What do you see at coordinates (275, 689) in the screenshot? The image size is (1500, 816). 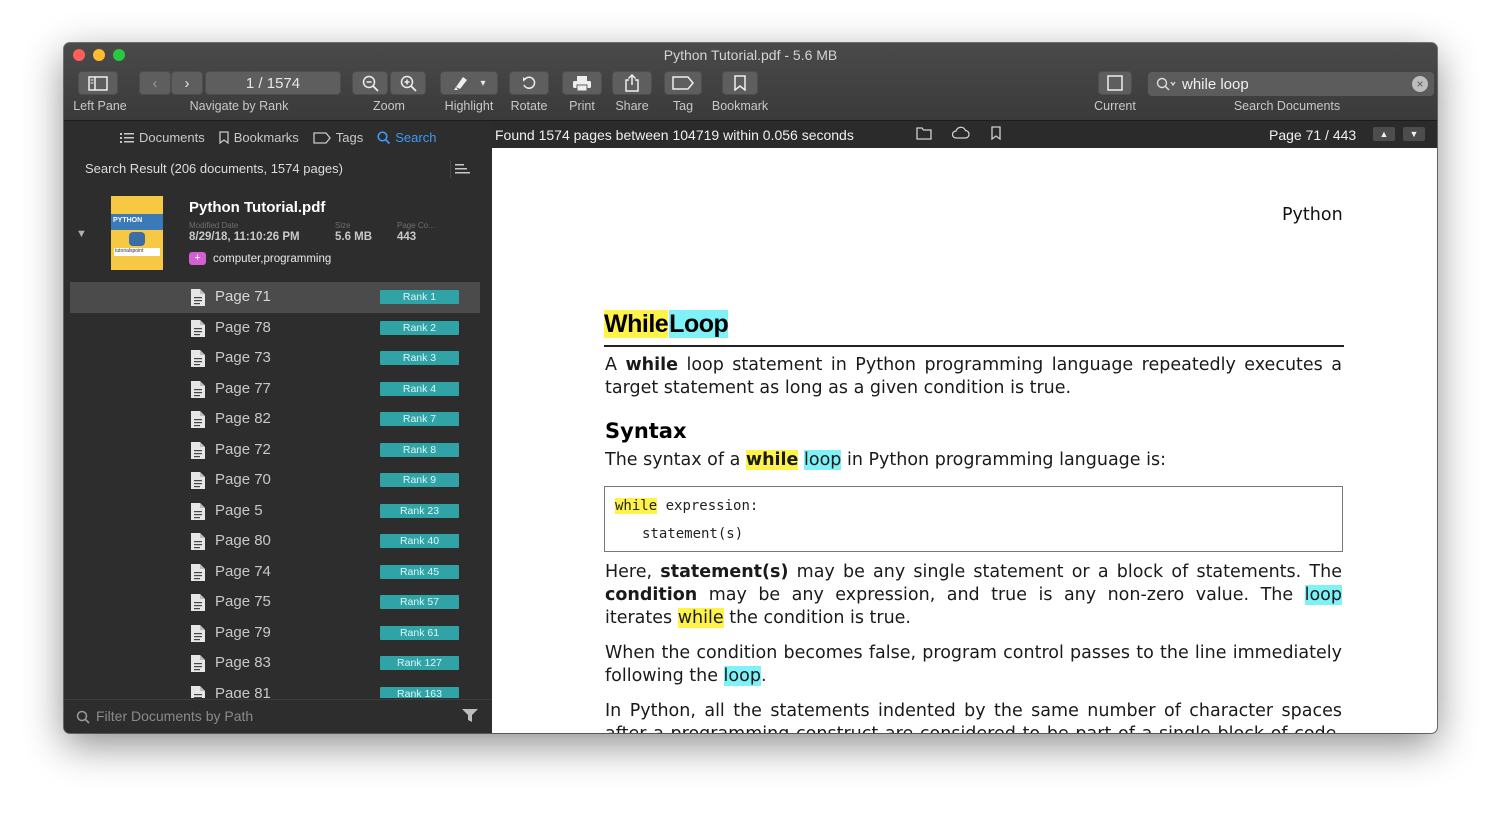 I see `search-result-row: Page 81 Rank 163` at bounding box center [275, 689].